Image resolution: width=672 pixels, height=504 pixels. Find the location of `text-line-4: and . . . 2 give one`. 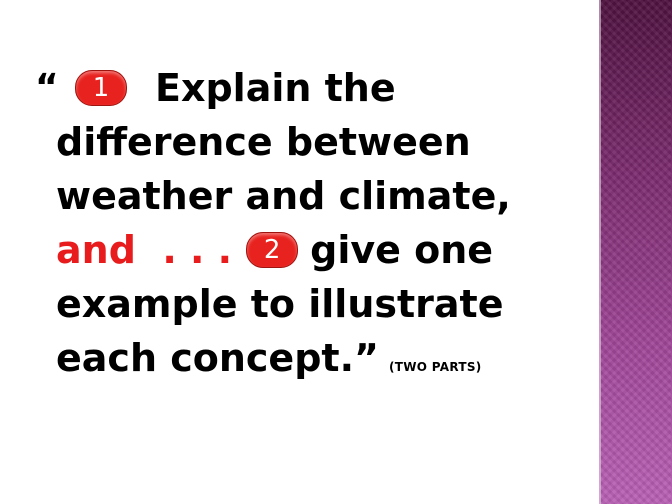

text-line-4: and . . . 2 give one is located at coordinates (274, 250).